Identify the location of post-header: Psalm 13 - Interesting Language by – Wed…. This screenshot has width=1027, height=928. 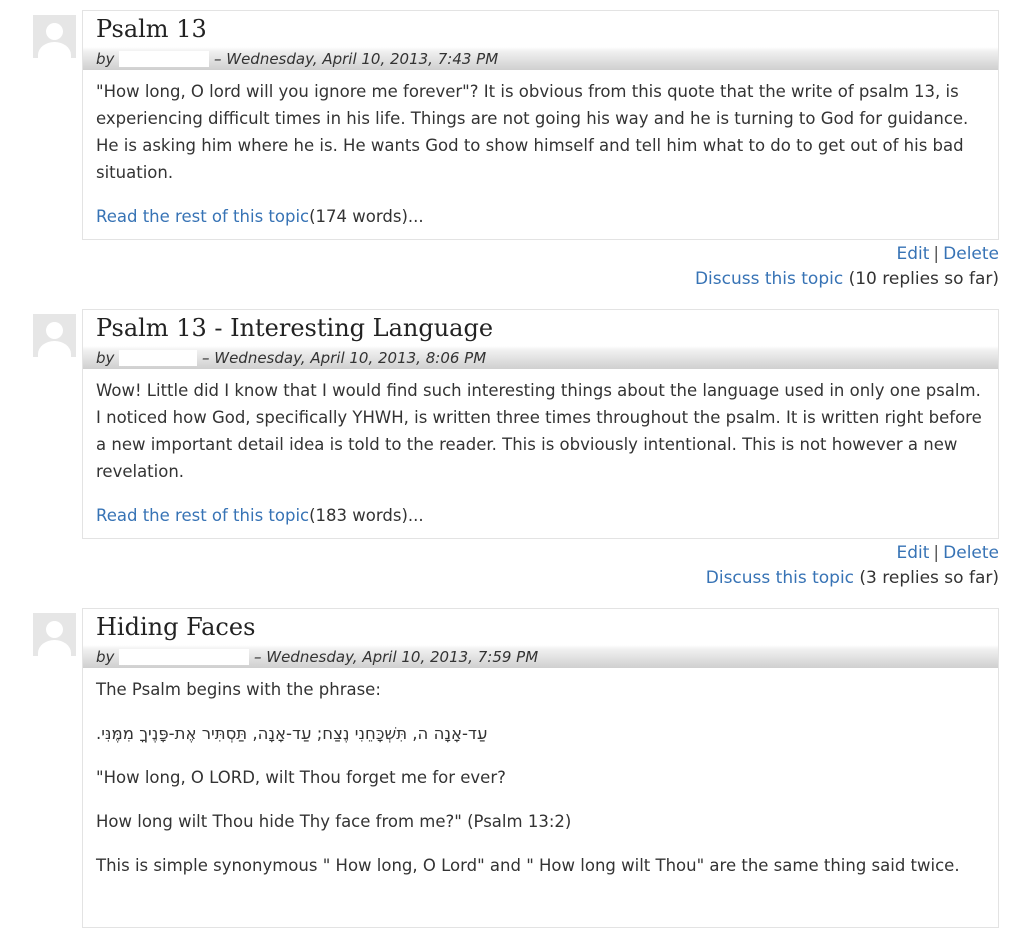
(540, 339).